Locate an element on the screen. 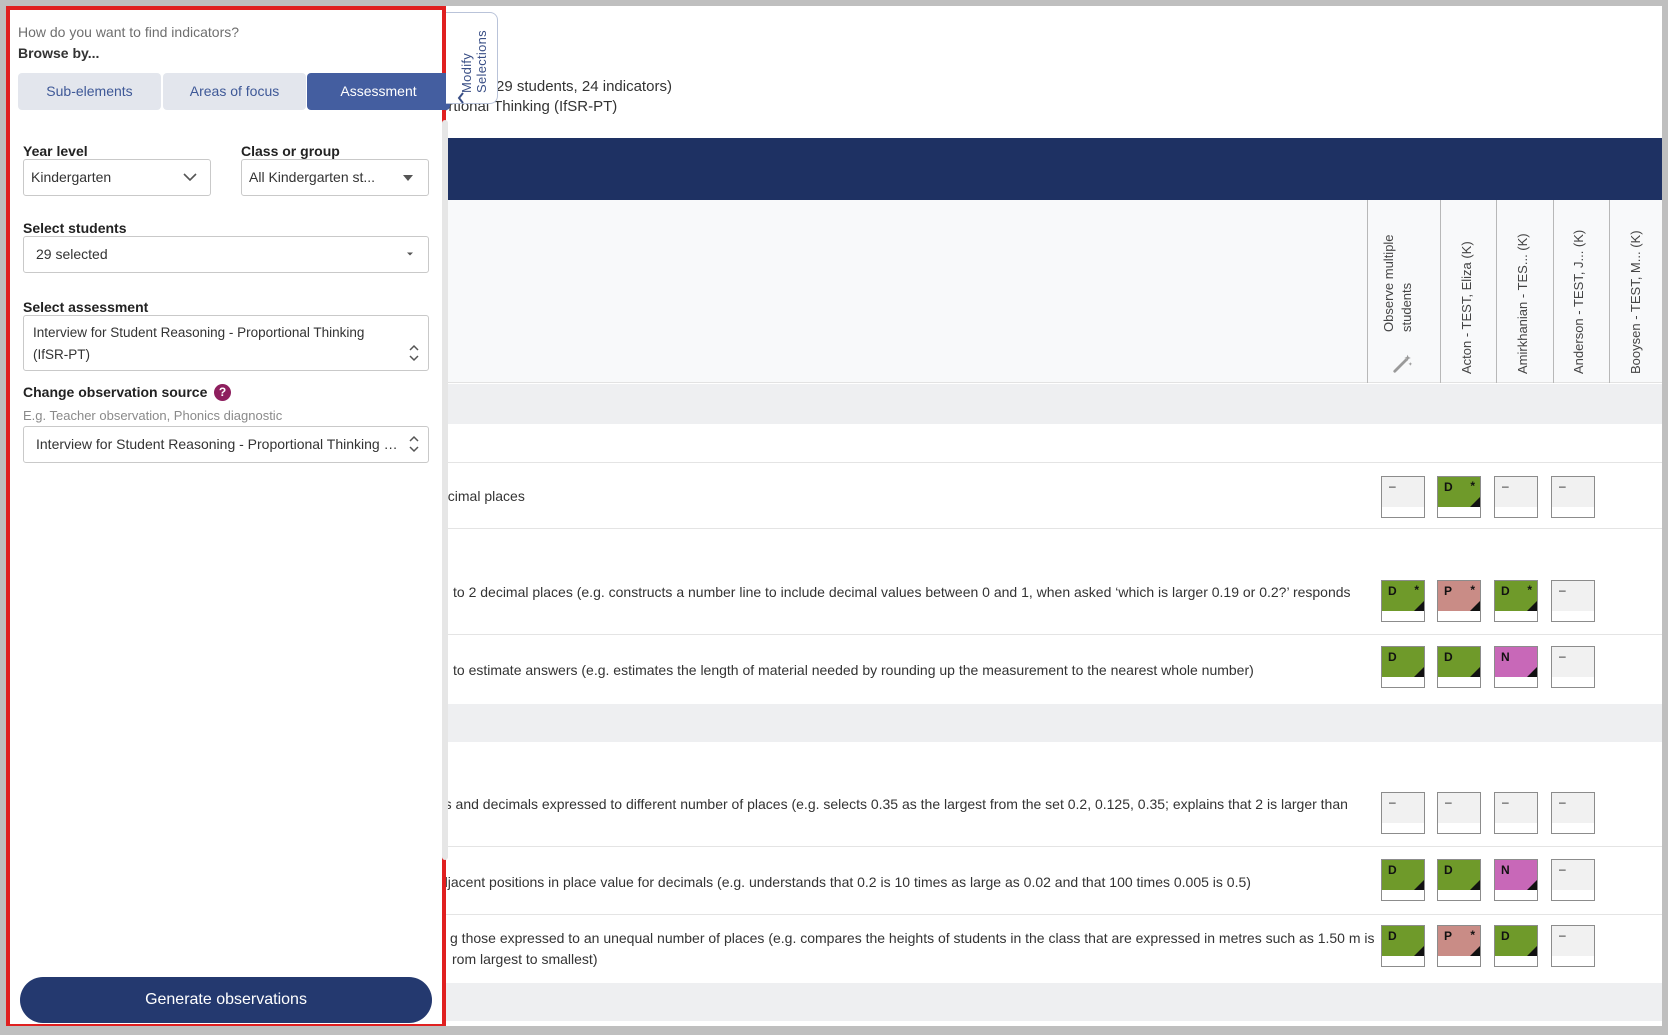 This screenshot has width=1668, height=1035. student-column-header: Anderson - TEST, J... (K) is located at coordinates (1581, 284).